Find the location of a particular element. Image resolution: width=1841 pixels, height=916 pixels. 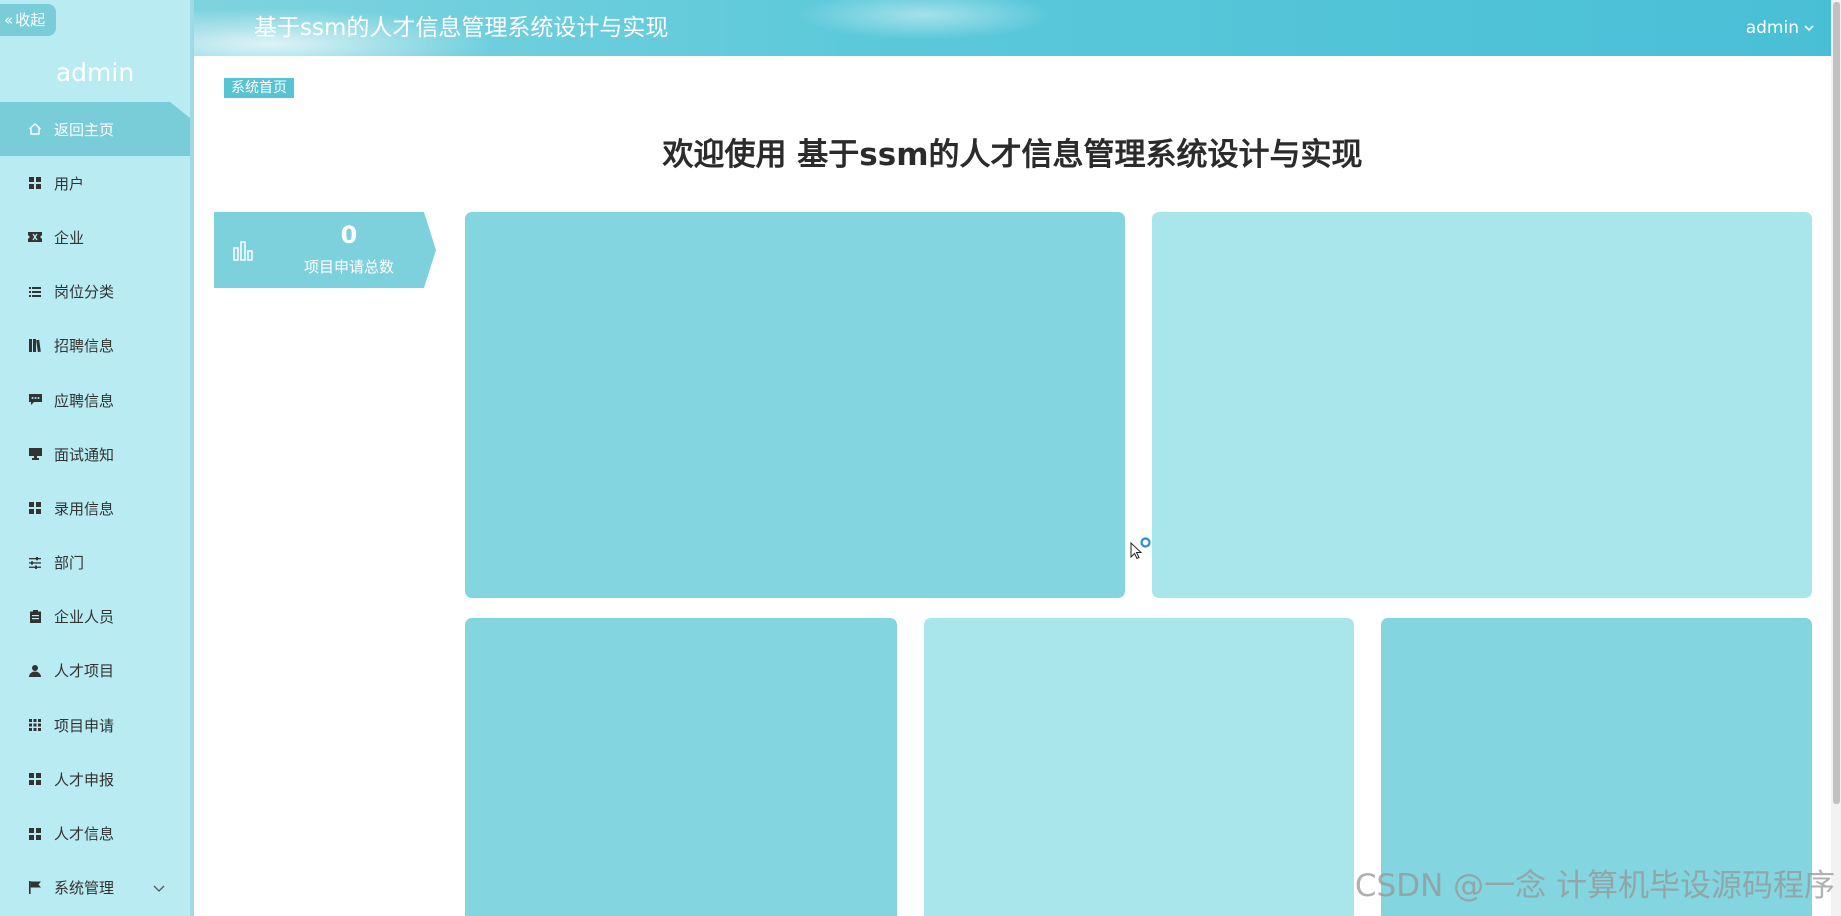

monitor-icon is located at coordinates (35, 454).